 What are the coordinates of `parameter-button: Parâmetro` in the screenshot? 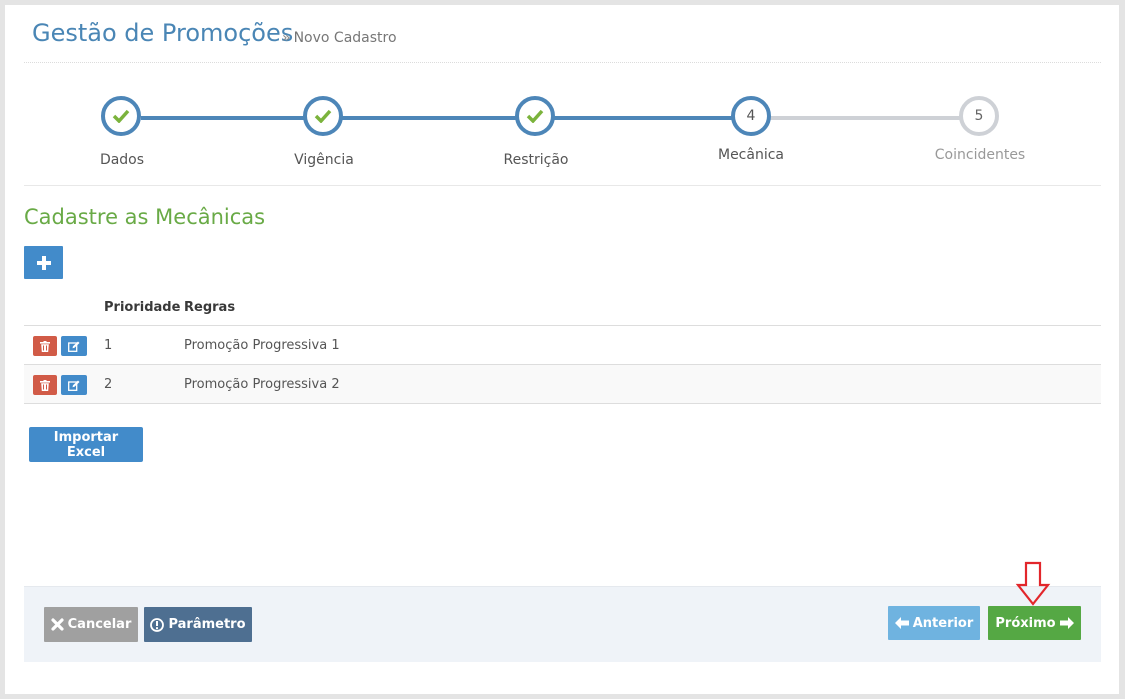 It's located at (198, 624).